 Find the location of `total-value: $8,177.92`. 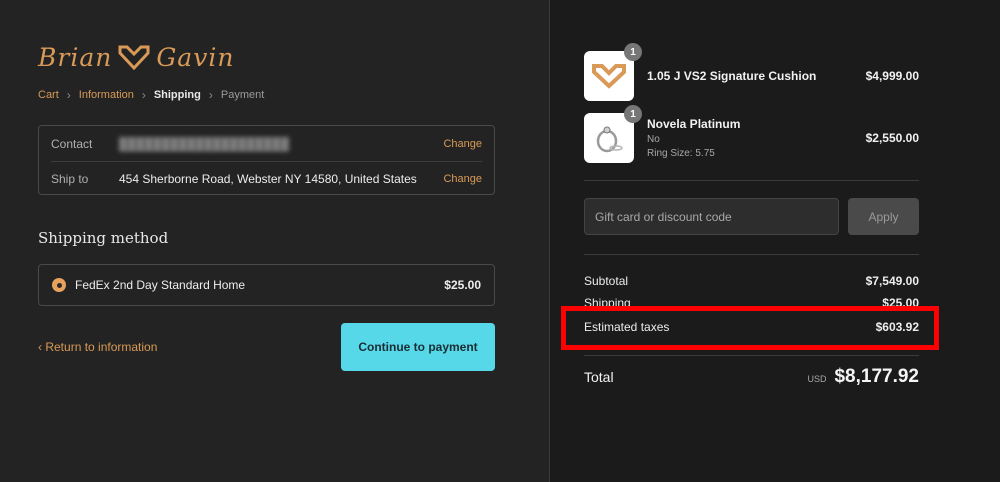

total-value: $8,177.92 is located at coordinates (876, 376).